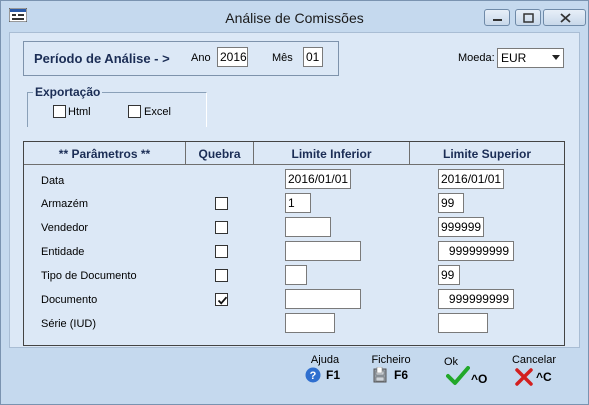  Describe the element at coordinates (221, 227) in the screenshot. I see `vendedor-quebra-checkbox` at that location.